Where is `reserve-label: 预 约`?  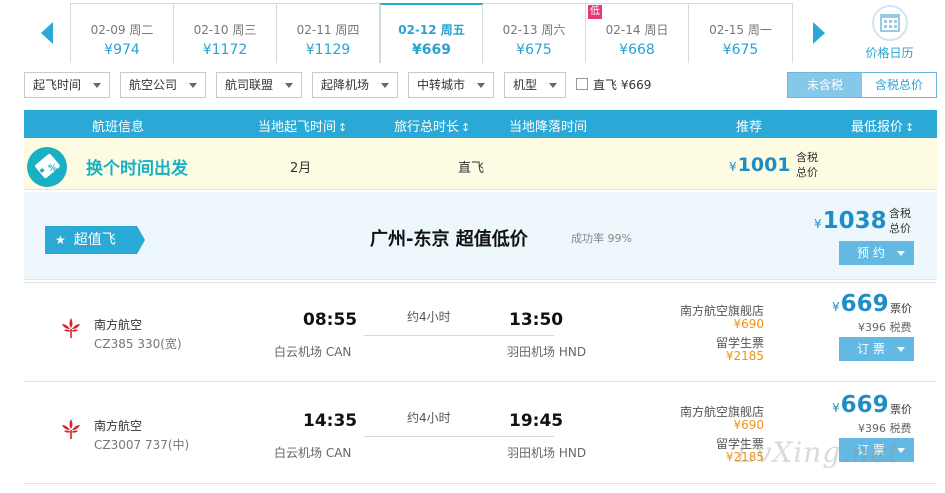
reserve-label: 预 约 is located at coordinates (871, 253).